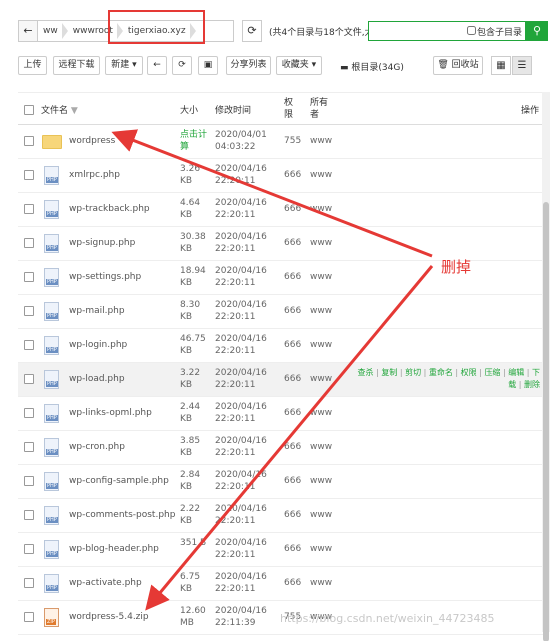 This screenshot has height=641, width=554. I want to click on select-all-checkbox, so click(29, 110).